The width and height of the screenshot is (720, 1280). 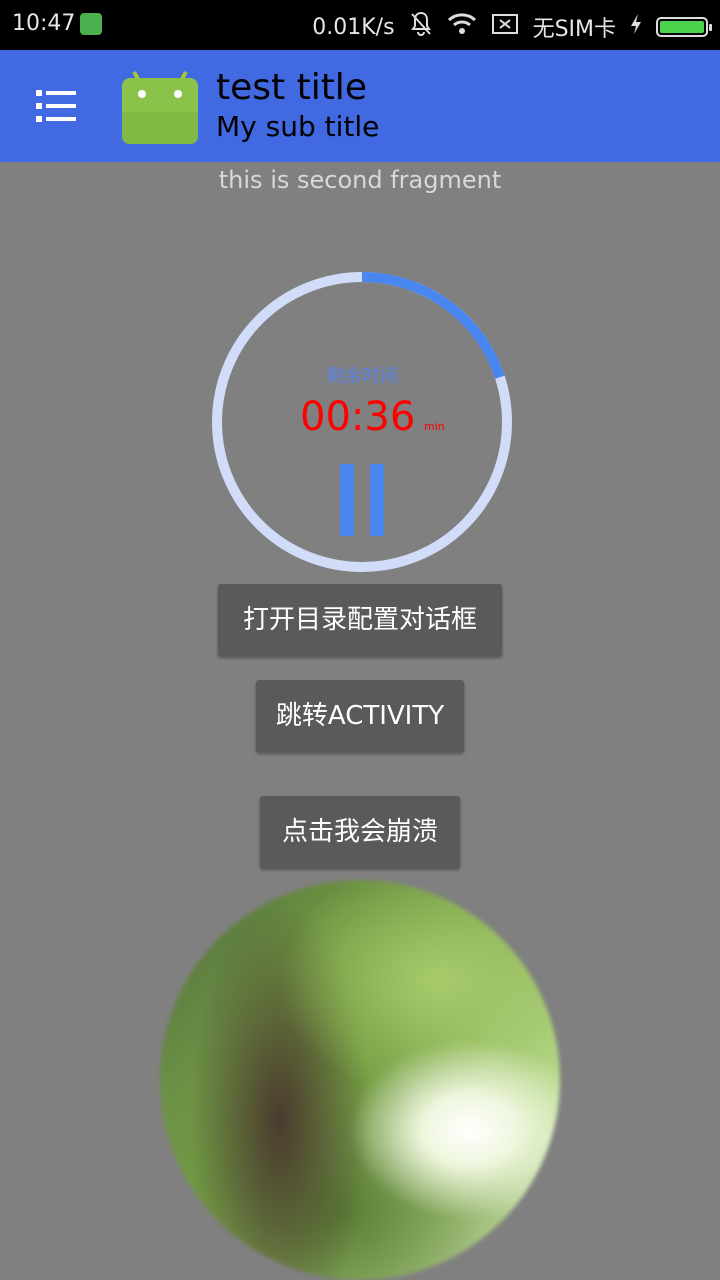 What do you see at coordinates (636, 27) in the screenshot?
I see `charging-icon` at bounding box center [636, 27].